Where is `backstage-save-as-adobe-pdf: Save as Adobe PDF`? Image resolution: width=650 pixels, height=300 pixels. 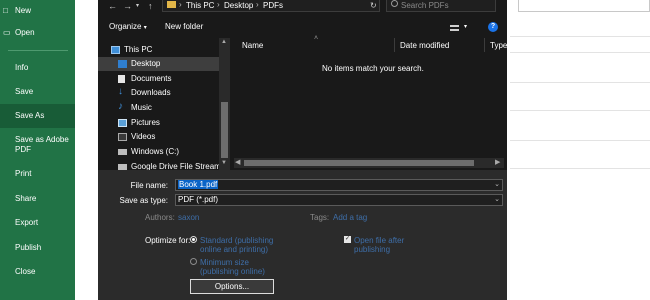 backstage-save-as-adobe-pdf: Save as Adobe PDF is located at coordinates (37, 146).